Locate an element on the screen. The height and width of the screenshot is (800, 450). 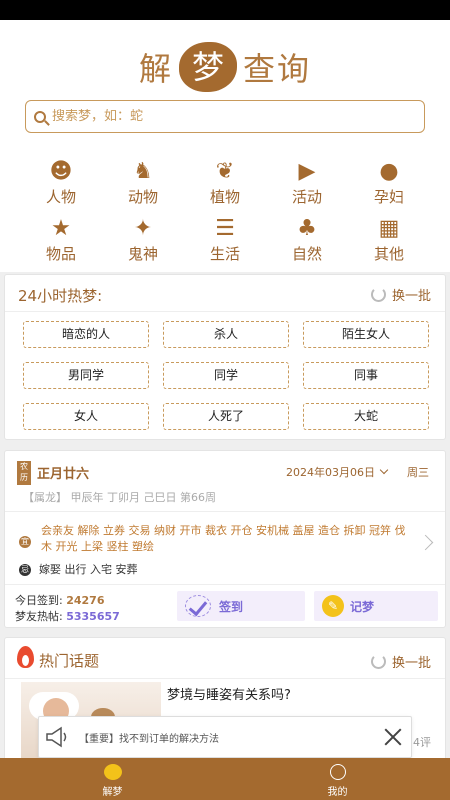
tab-dream: 解梦 is located at coordinates (112, 779).